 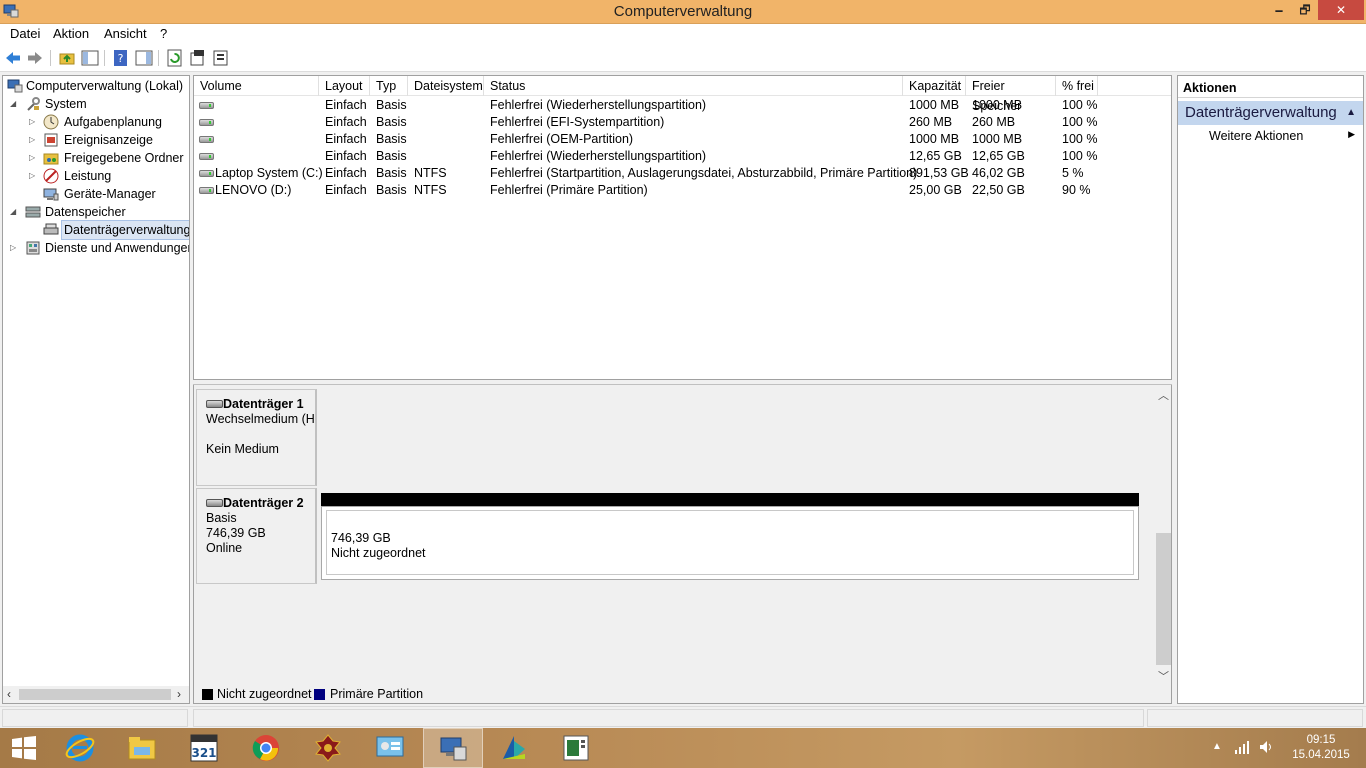 I want to click on taskbar-media-player: 321, so click(x=205, y=748).